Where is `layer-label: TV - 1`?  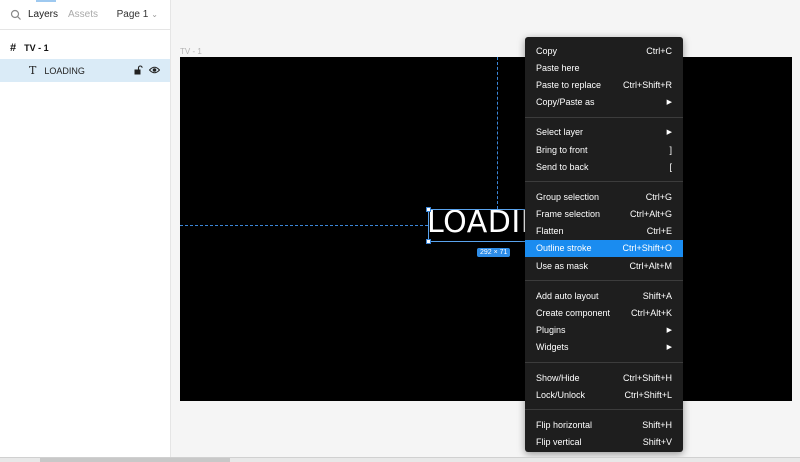
layer-label: TV - 1 is located at coordinates (36, 47).